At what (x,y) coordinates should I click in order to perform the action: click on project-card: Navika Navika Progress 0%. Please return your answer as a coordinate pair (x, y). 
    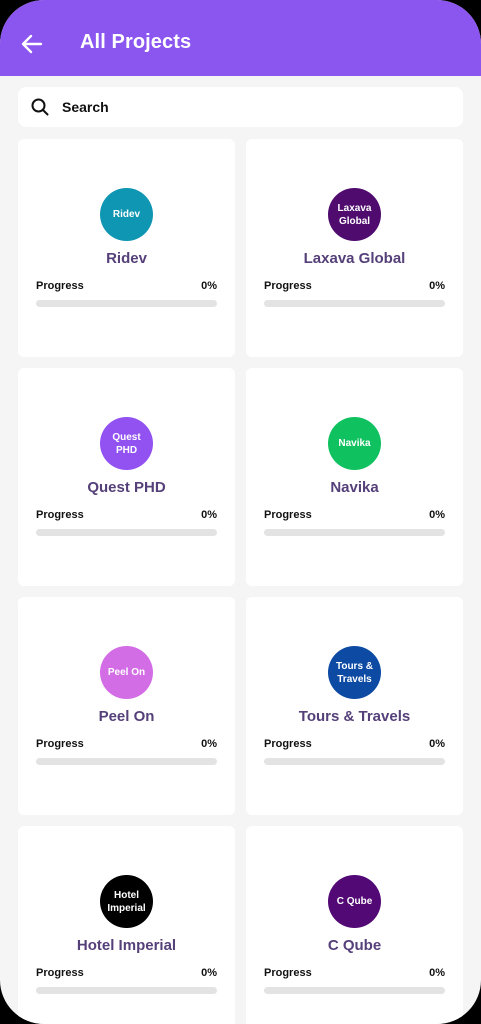
    Looking at the image, I should click on (354, 477).